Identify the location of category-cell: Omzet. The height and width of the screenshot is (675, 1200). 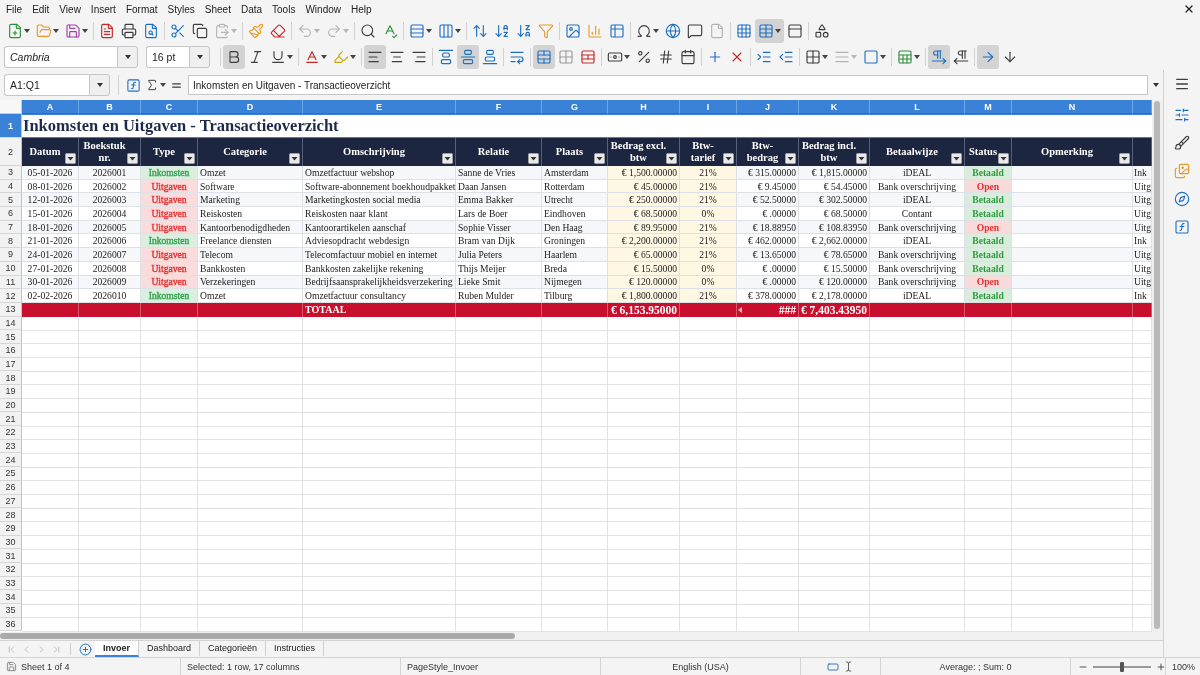
(250, 173).